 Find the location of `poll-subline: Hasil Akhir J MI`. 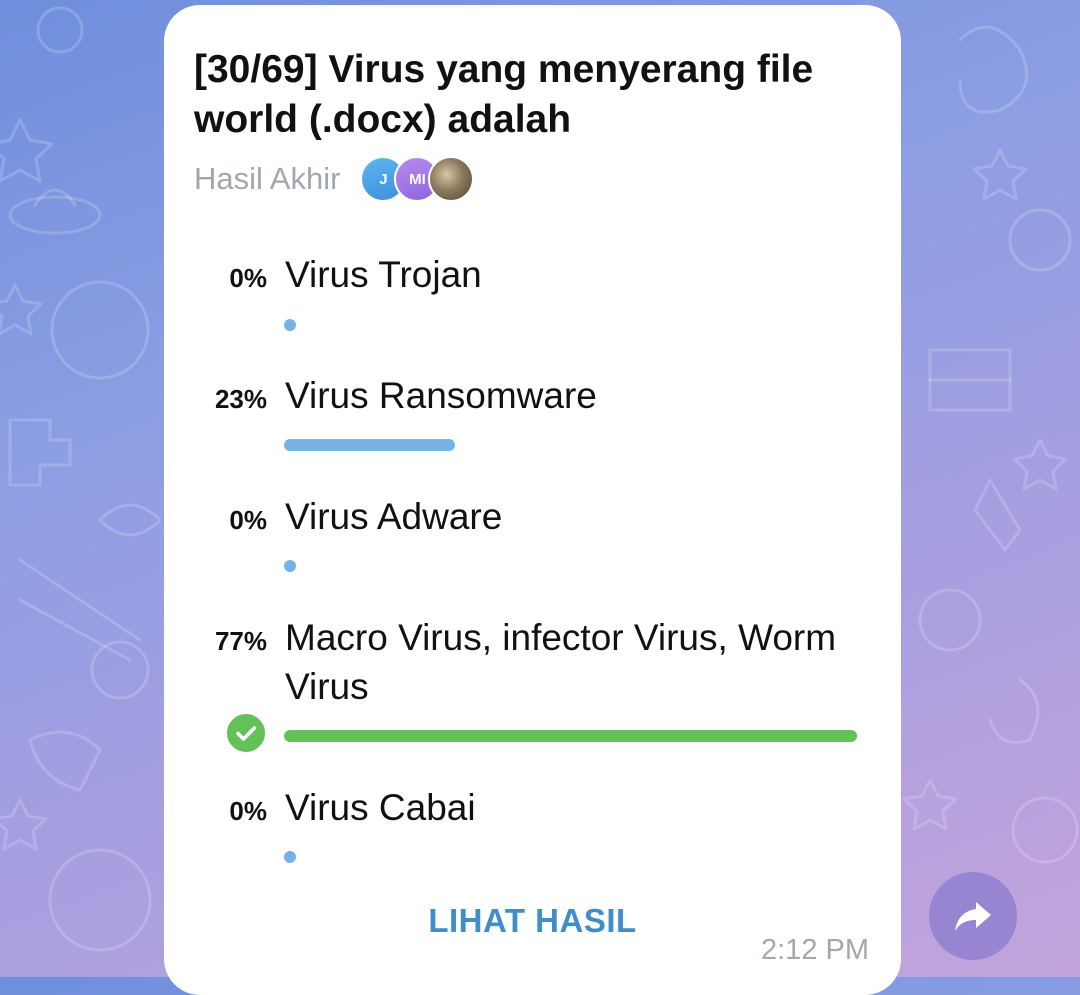

poll-subline: Hasil Akhir J MI is located at coordinates (334, 179).